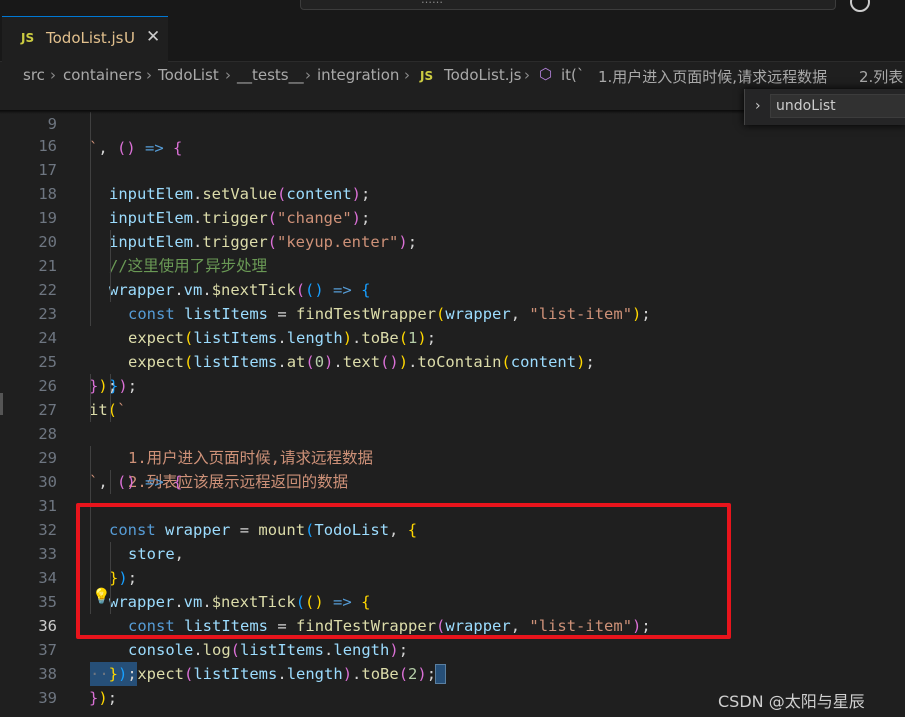 The width and height of the screenshot is (905, 717). I want to click on tab-label: TodoList.js, so click(85, 38).